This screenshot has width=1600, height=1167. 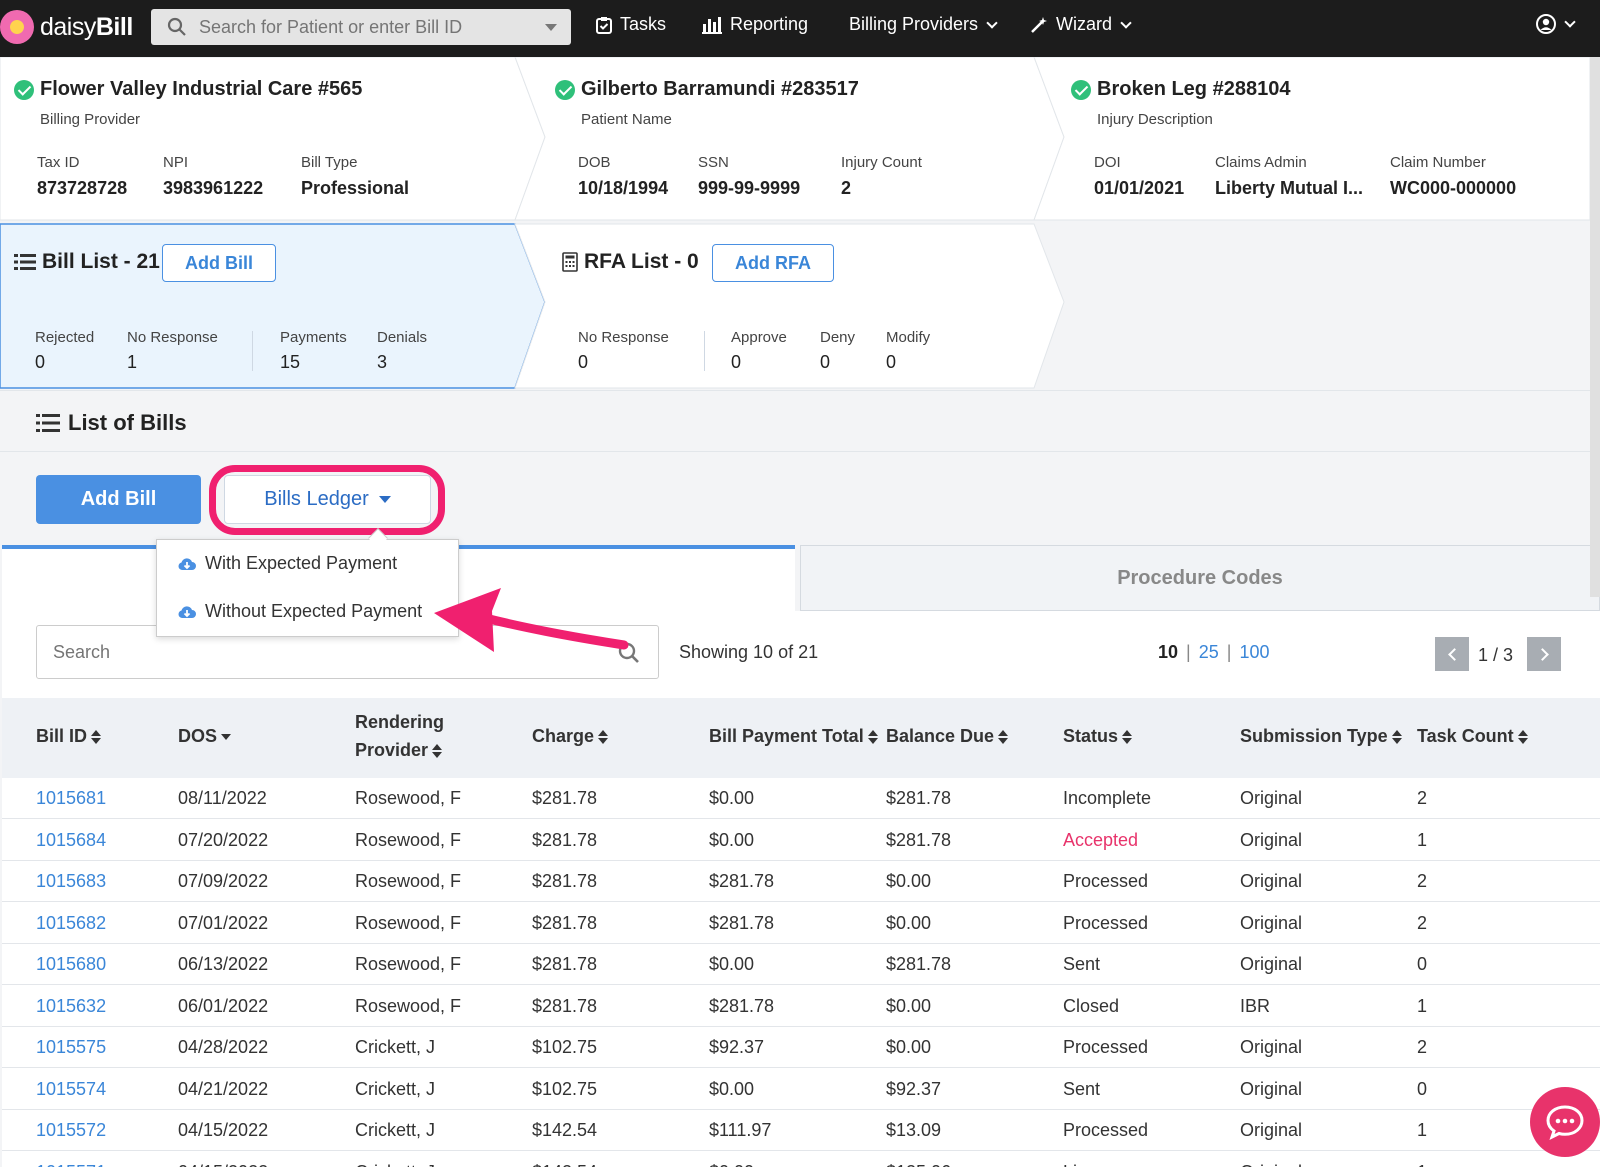 What do you see at coordinates (1595, 327) in the screenshot?
I see `scrollbar` at bounding box center [1595, 327].